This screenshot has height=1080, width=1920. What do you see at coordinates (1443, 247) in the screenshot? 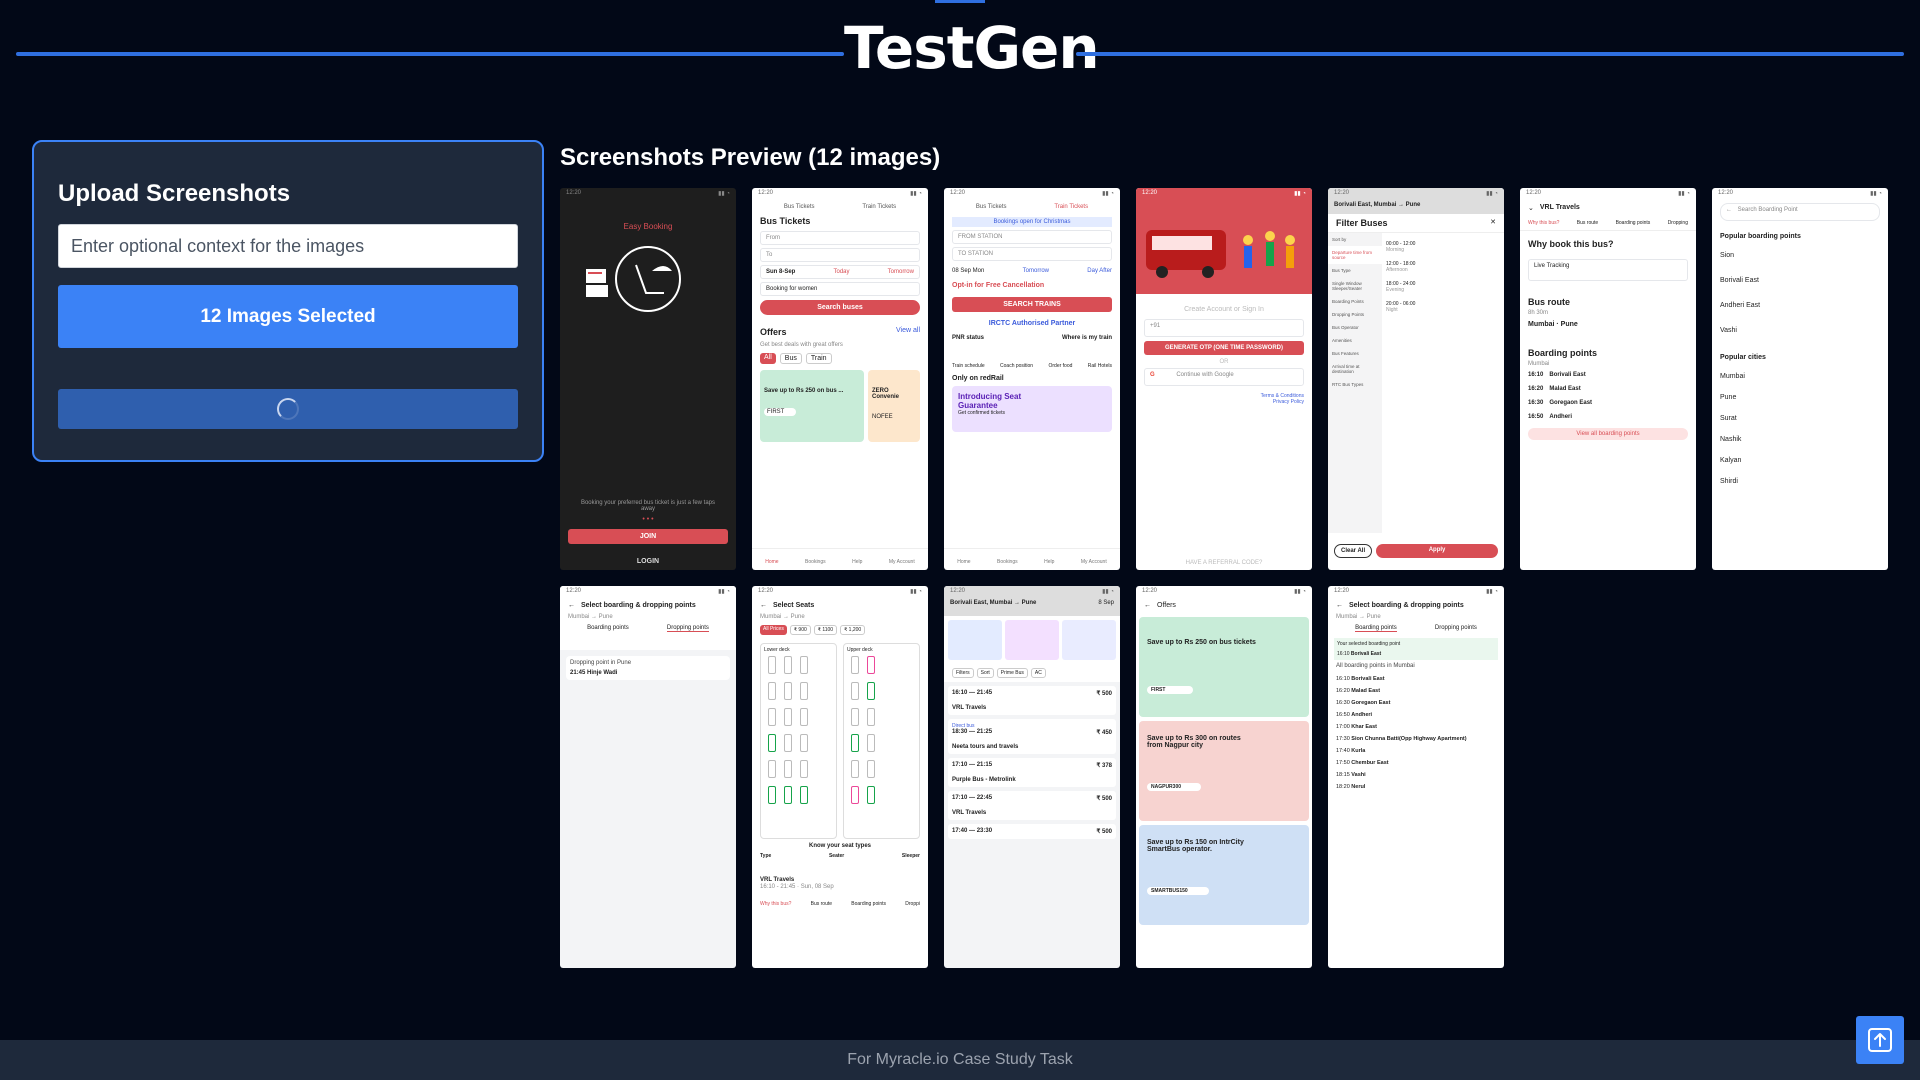
I see `time-slot: 00:00 - 12:00 Morning` at bounding box center [1443, 247].